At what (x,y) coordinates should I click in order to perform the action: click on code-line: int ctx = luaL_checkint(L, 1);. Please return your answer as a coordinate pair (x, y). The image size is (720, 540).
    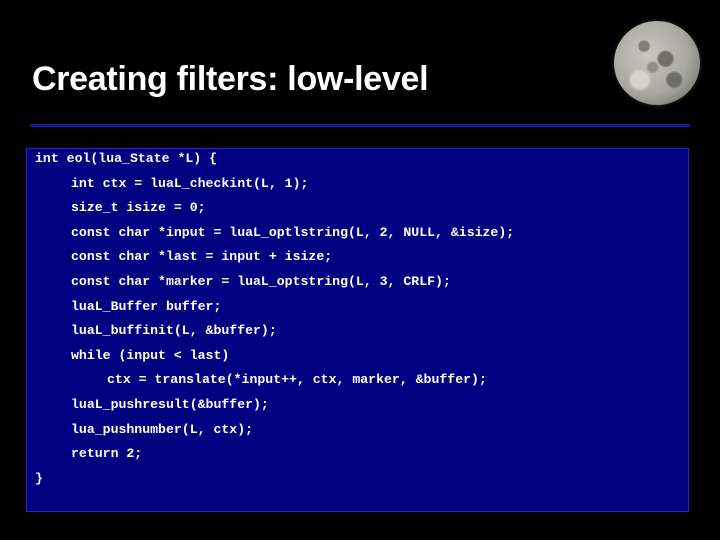
    Looking at the image, I should click on (190, 183).